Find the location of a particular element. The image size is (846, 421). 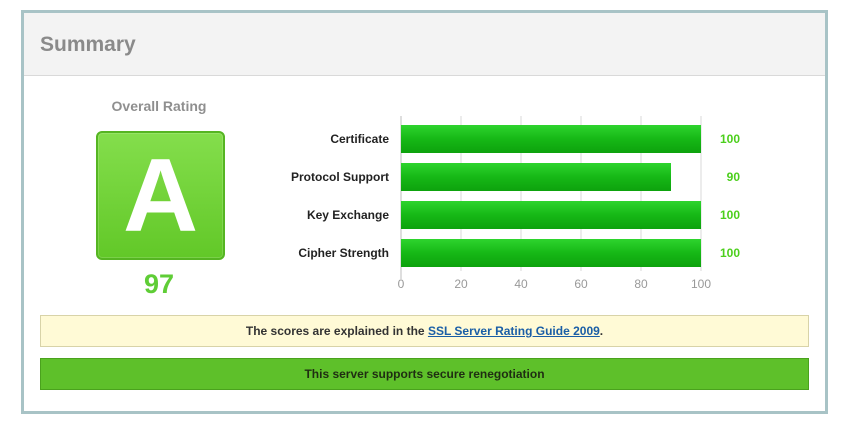

x-tick-label: 20 is located at coordinates (461, 284).